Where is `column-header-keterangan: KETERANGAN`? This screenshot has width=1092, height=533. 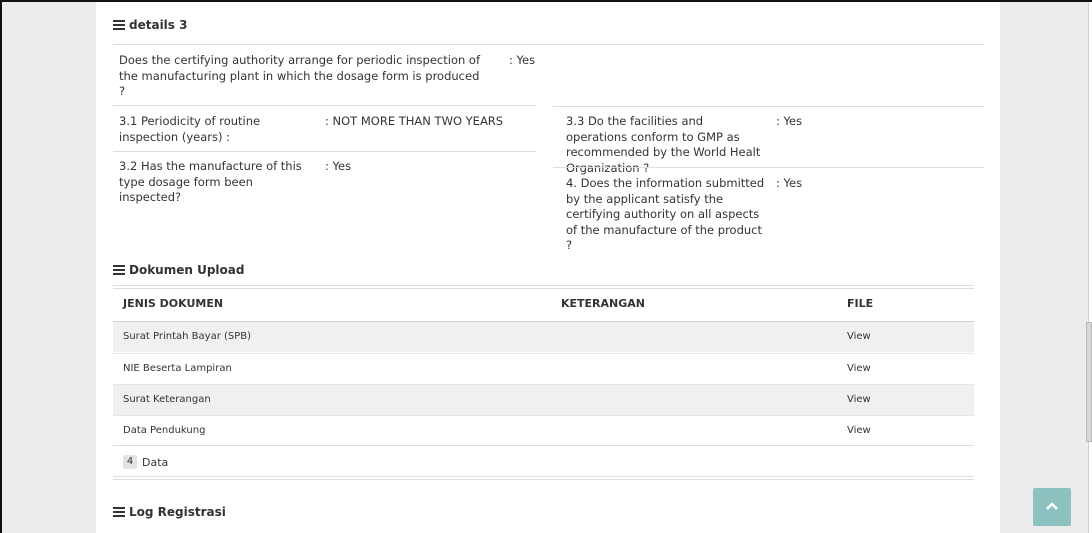 column-header-keterangan: KETERANGAN is located at coordinates (603, 303).